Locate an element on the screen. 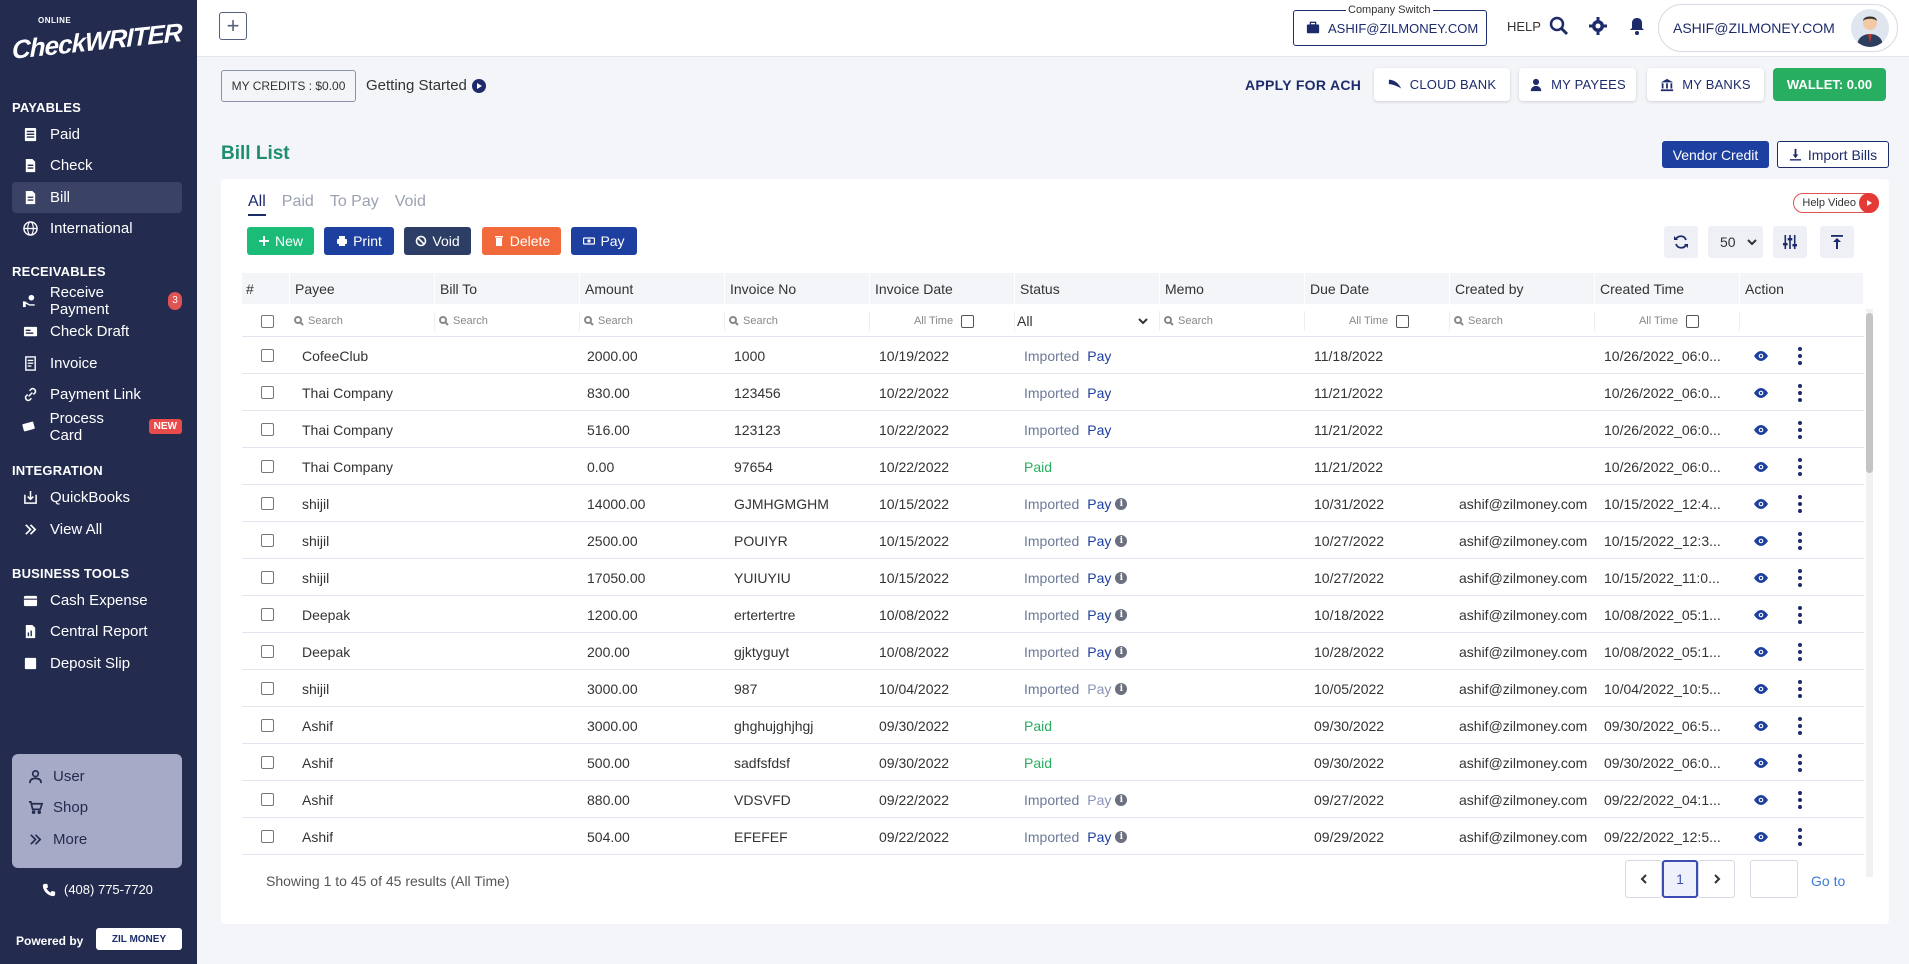 The width and height of the screenshot is (1909, 964). goto-button: Go to is located at coordinates (1828, 881).